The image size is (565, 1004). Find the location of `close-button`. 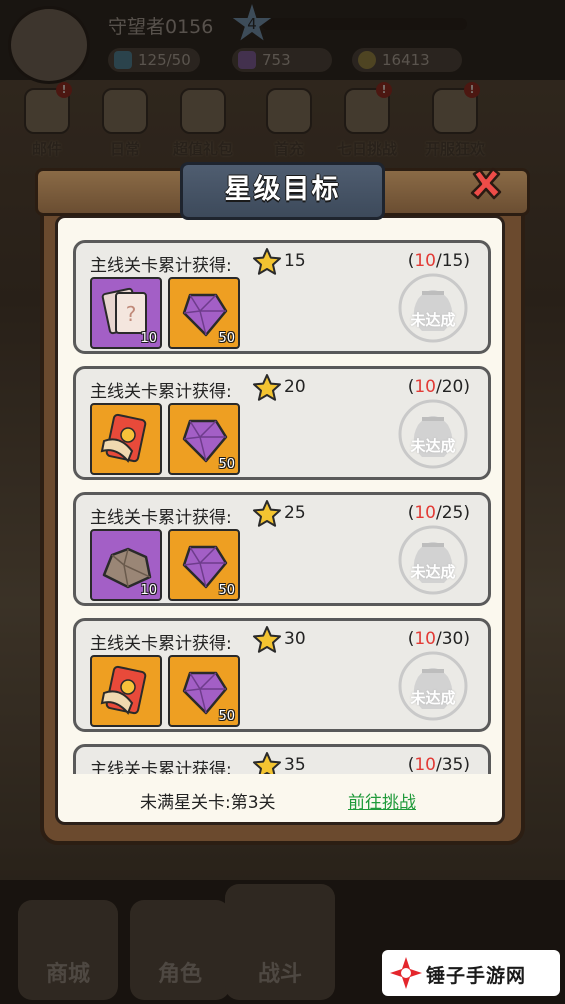

close-button is located at coordinates (486, 184).